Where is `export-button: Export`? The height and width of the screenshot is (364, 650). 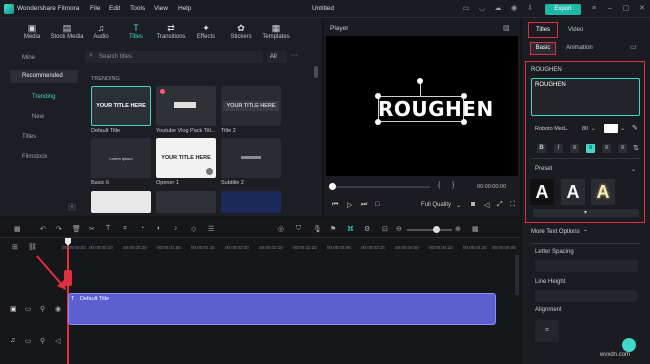
export-button: Export is located at coordinates (563, 9).